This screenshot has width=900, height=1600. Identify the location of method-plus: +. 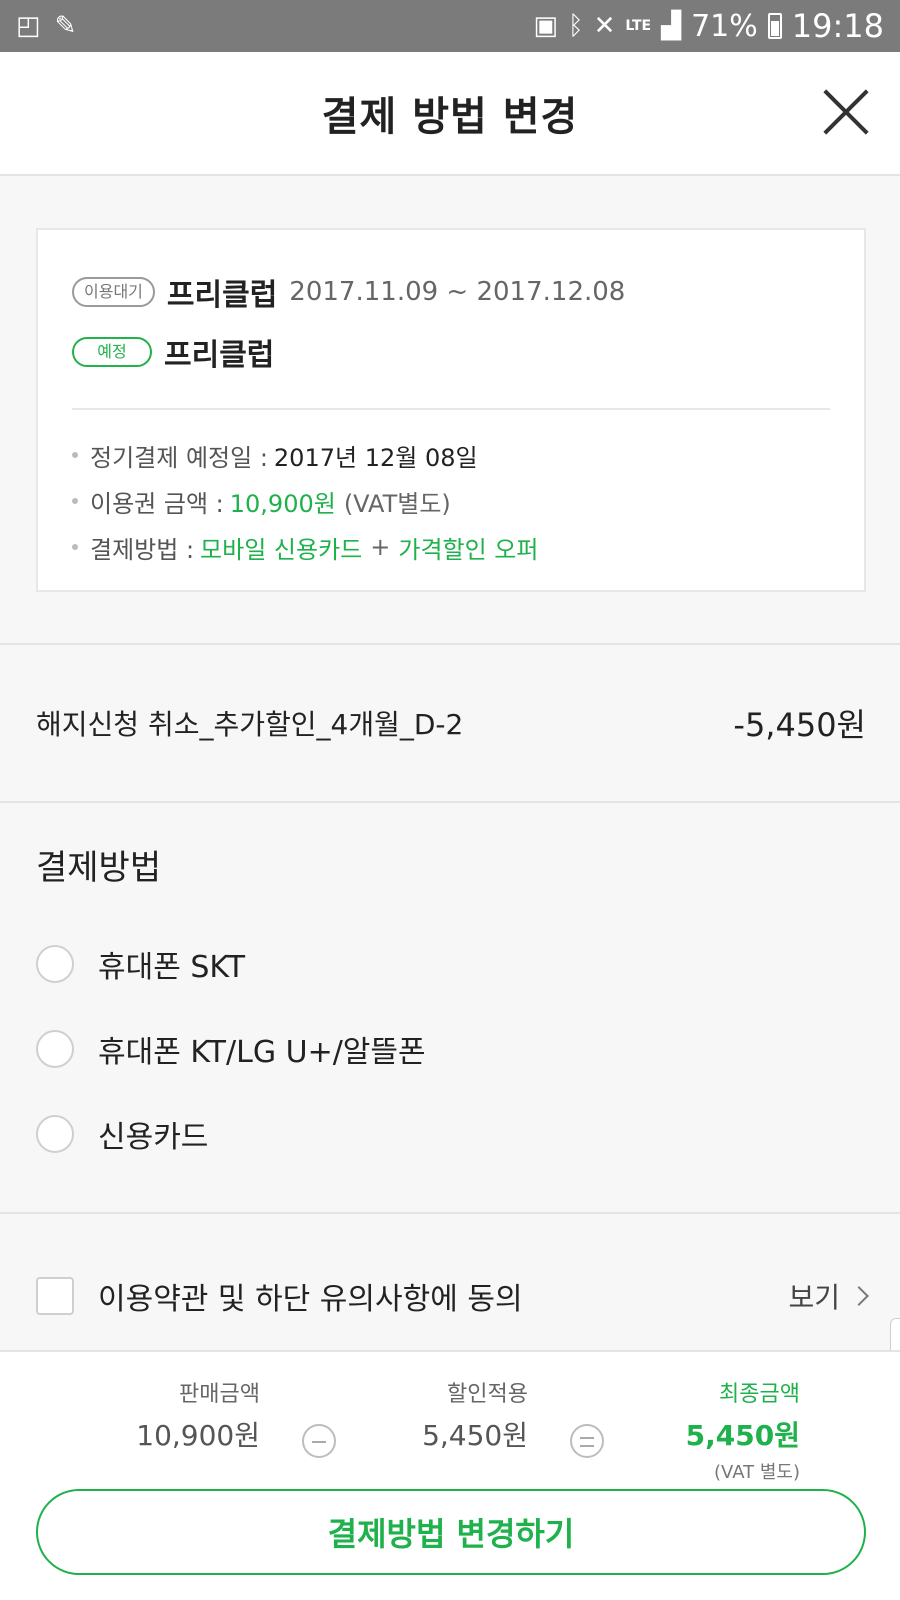
(380, 547).